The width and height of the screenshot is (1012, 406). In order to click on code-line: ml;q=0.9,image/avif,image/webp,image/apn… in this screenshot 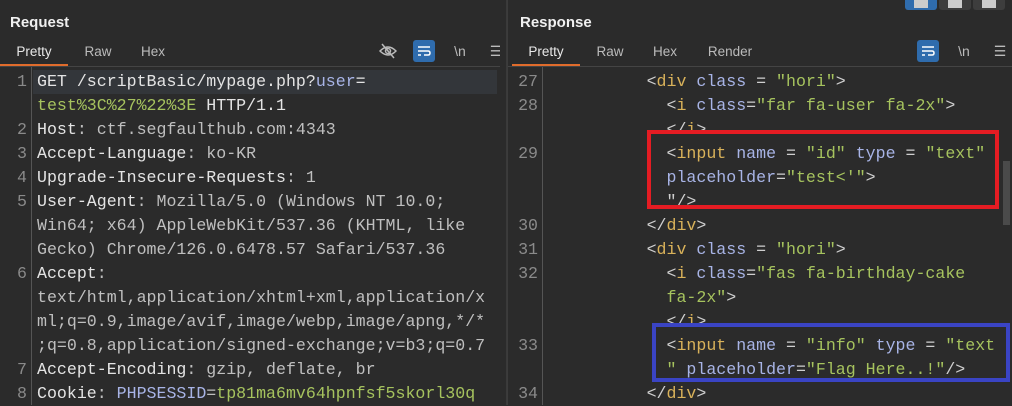, I will do `click(261, 322)`.